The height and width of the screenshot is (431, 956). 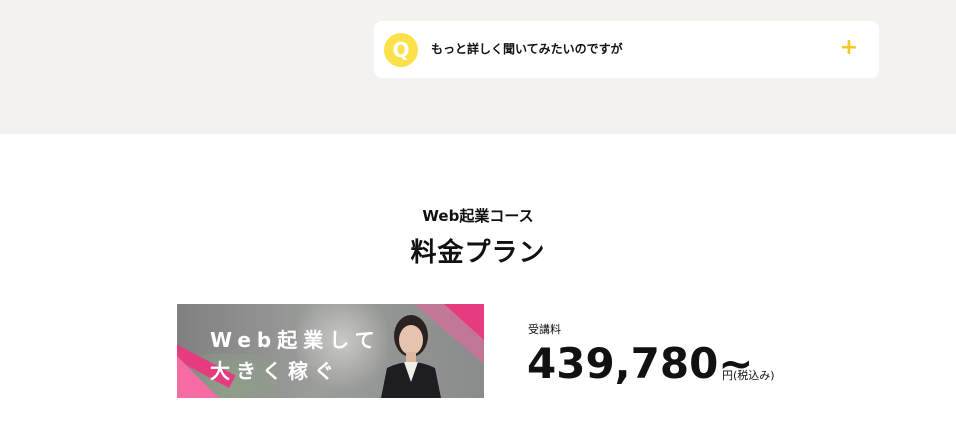 I want to click on course-subtitle: Web起業コース, so click(x=478, y=216).